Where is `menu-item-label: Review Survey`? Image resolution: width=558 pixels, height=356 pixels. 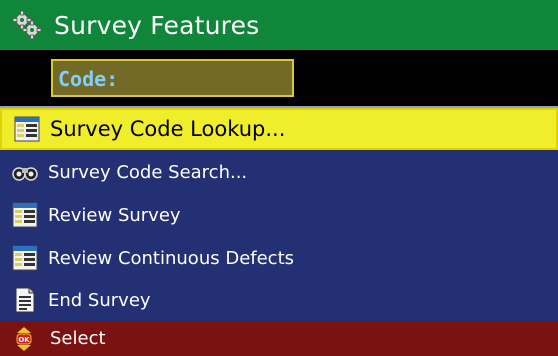
menu-item-label: Review Survey is located at coordinates (114, 215).